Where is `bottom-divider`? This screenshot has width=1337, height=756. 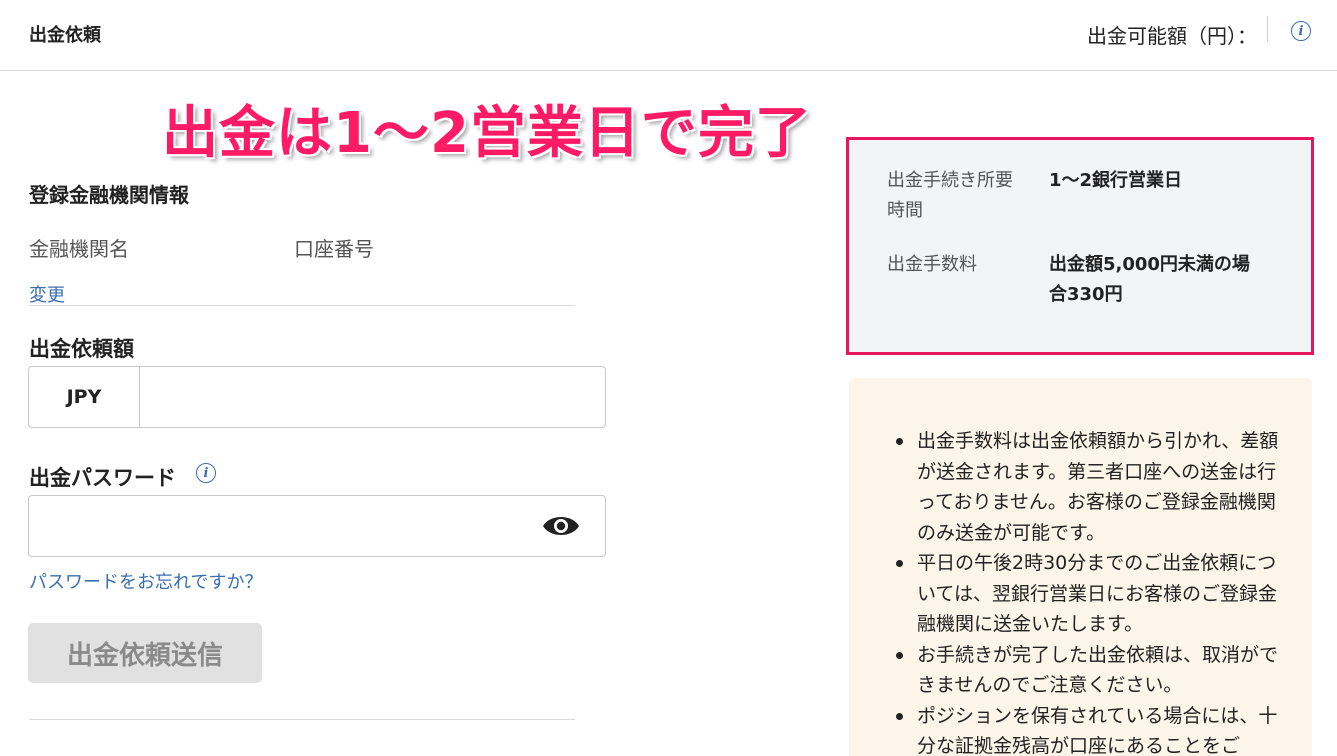
bottom-divider is located at coordinates (302, 719).